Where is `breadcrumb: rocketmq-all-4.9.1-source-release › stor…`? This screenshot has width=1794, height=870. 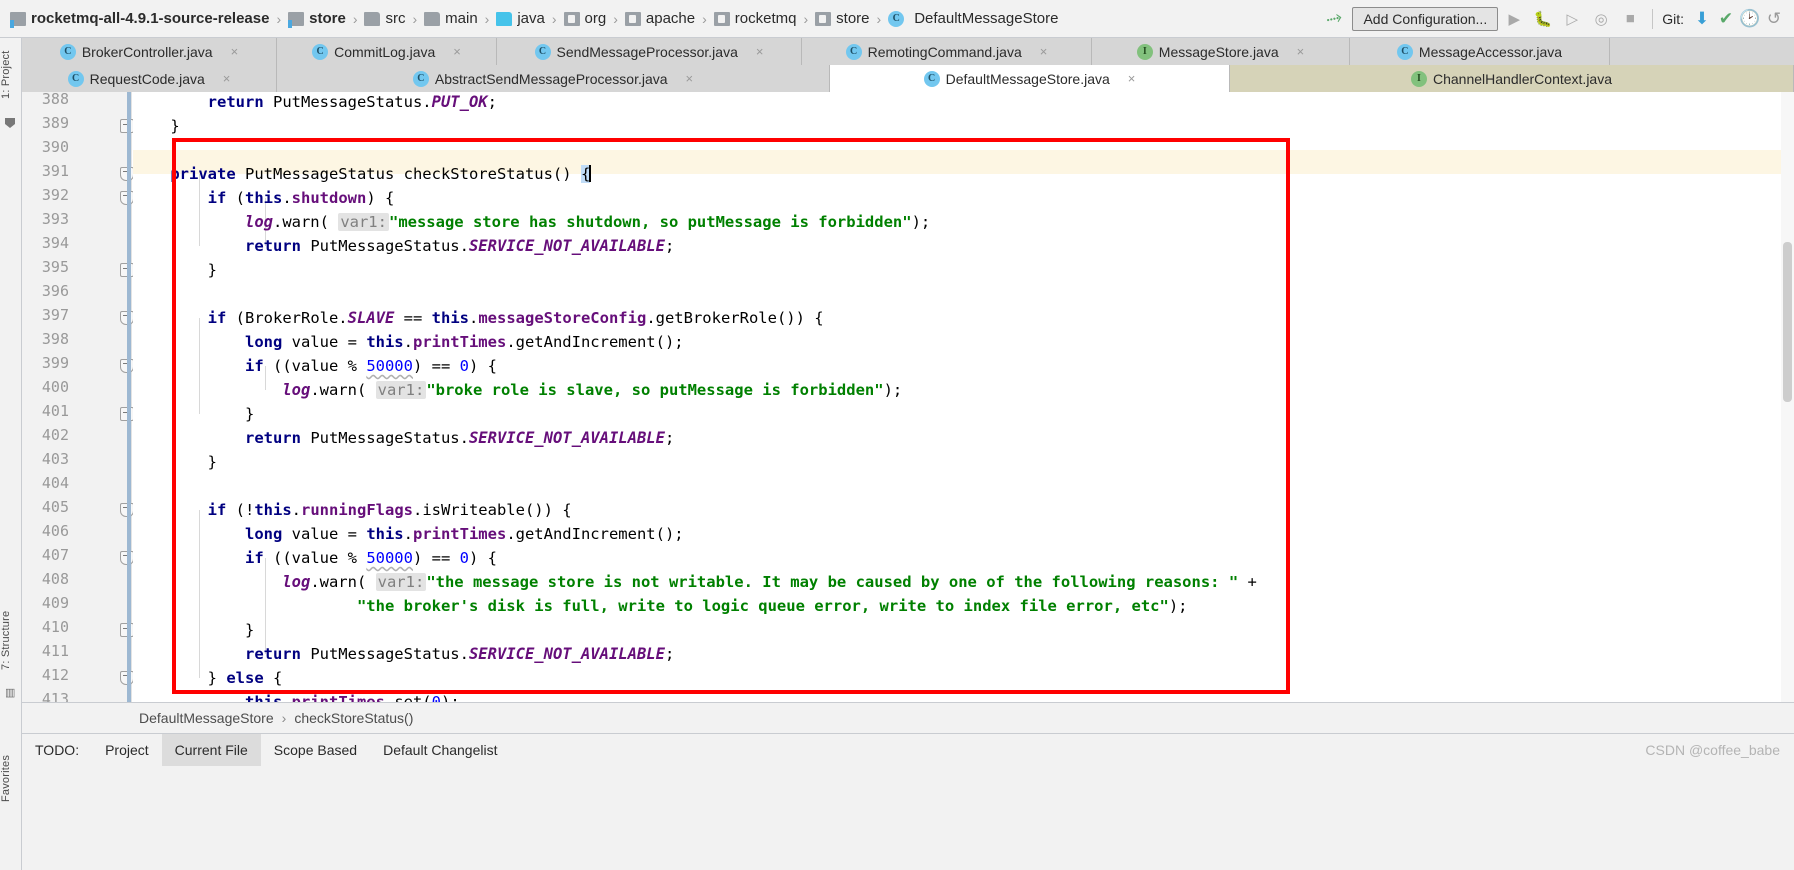
breadcrumb: rocketmq-all-4.9.1-source-release › stor… is located at coordinates (529, 18).